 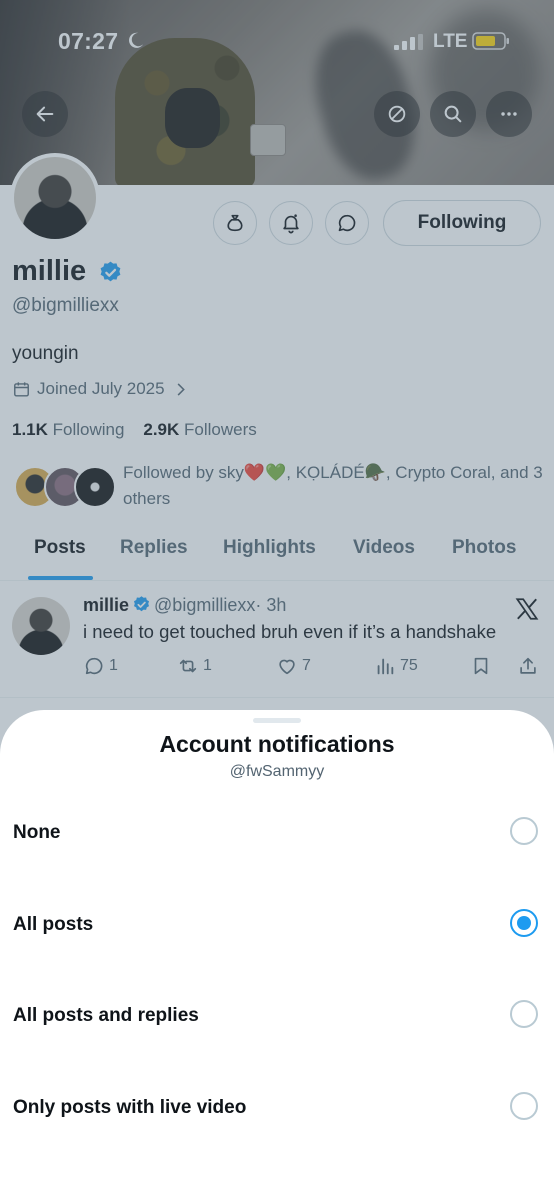 I want to click on option-all-posts: All posts, so click(x=277, y=929).